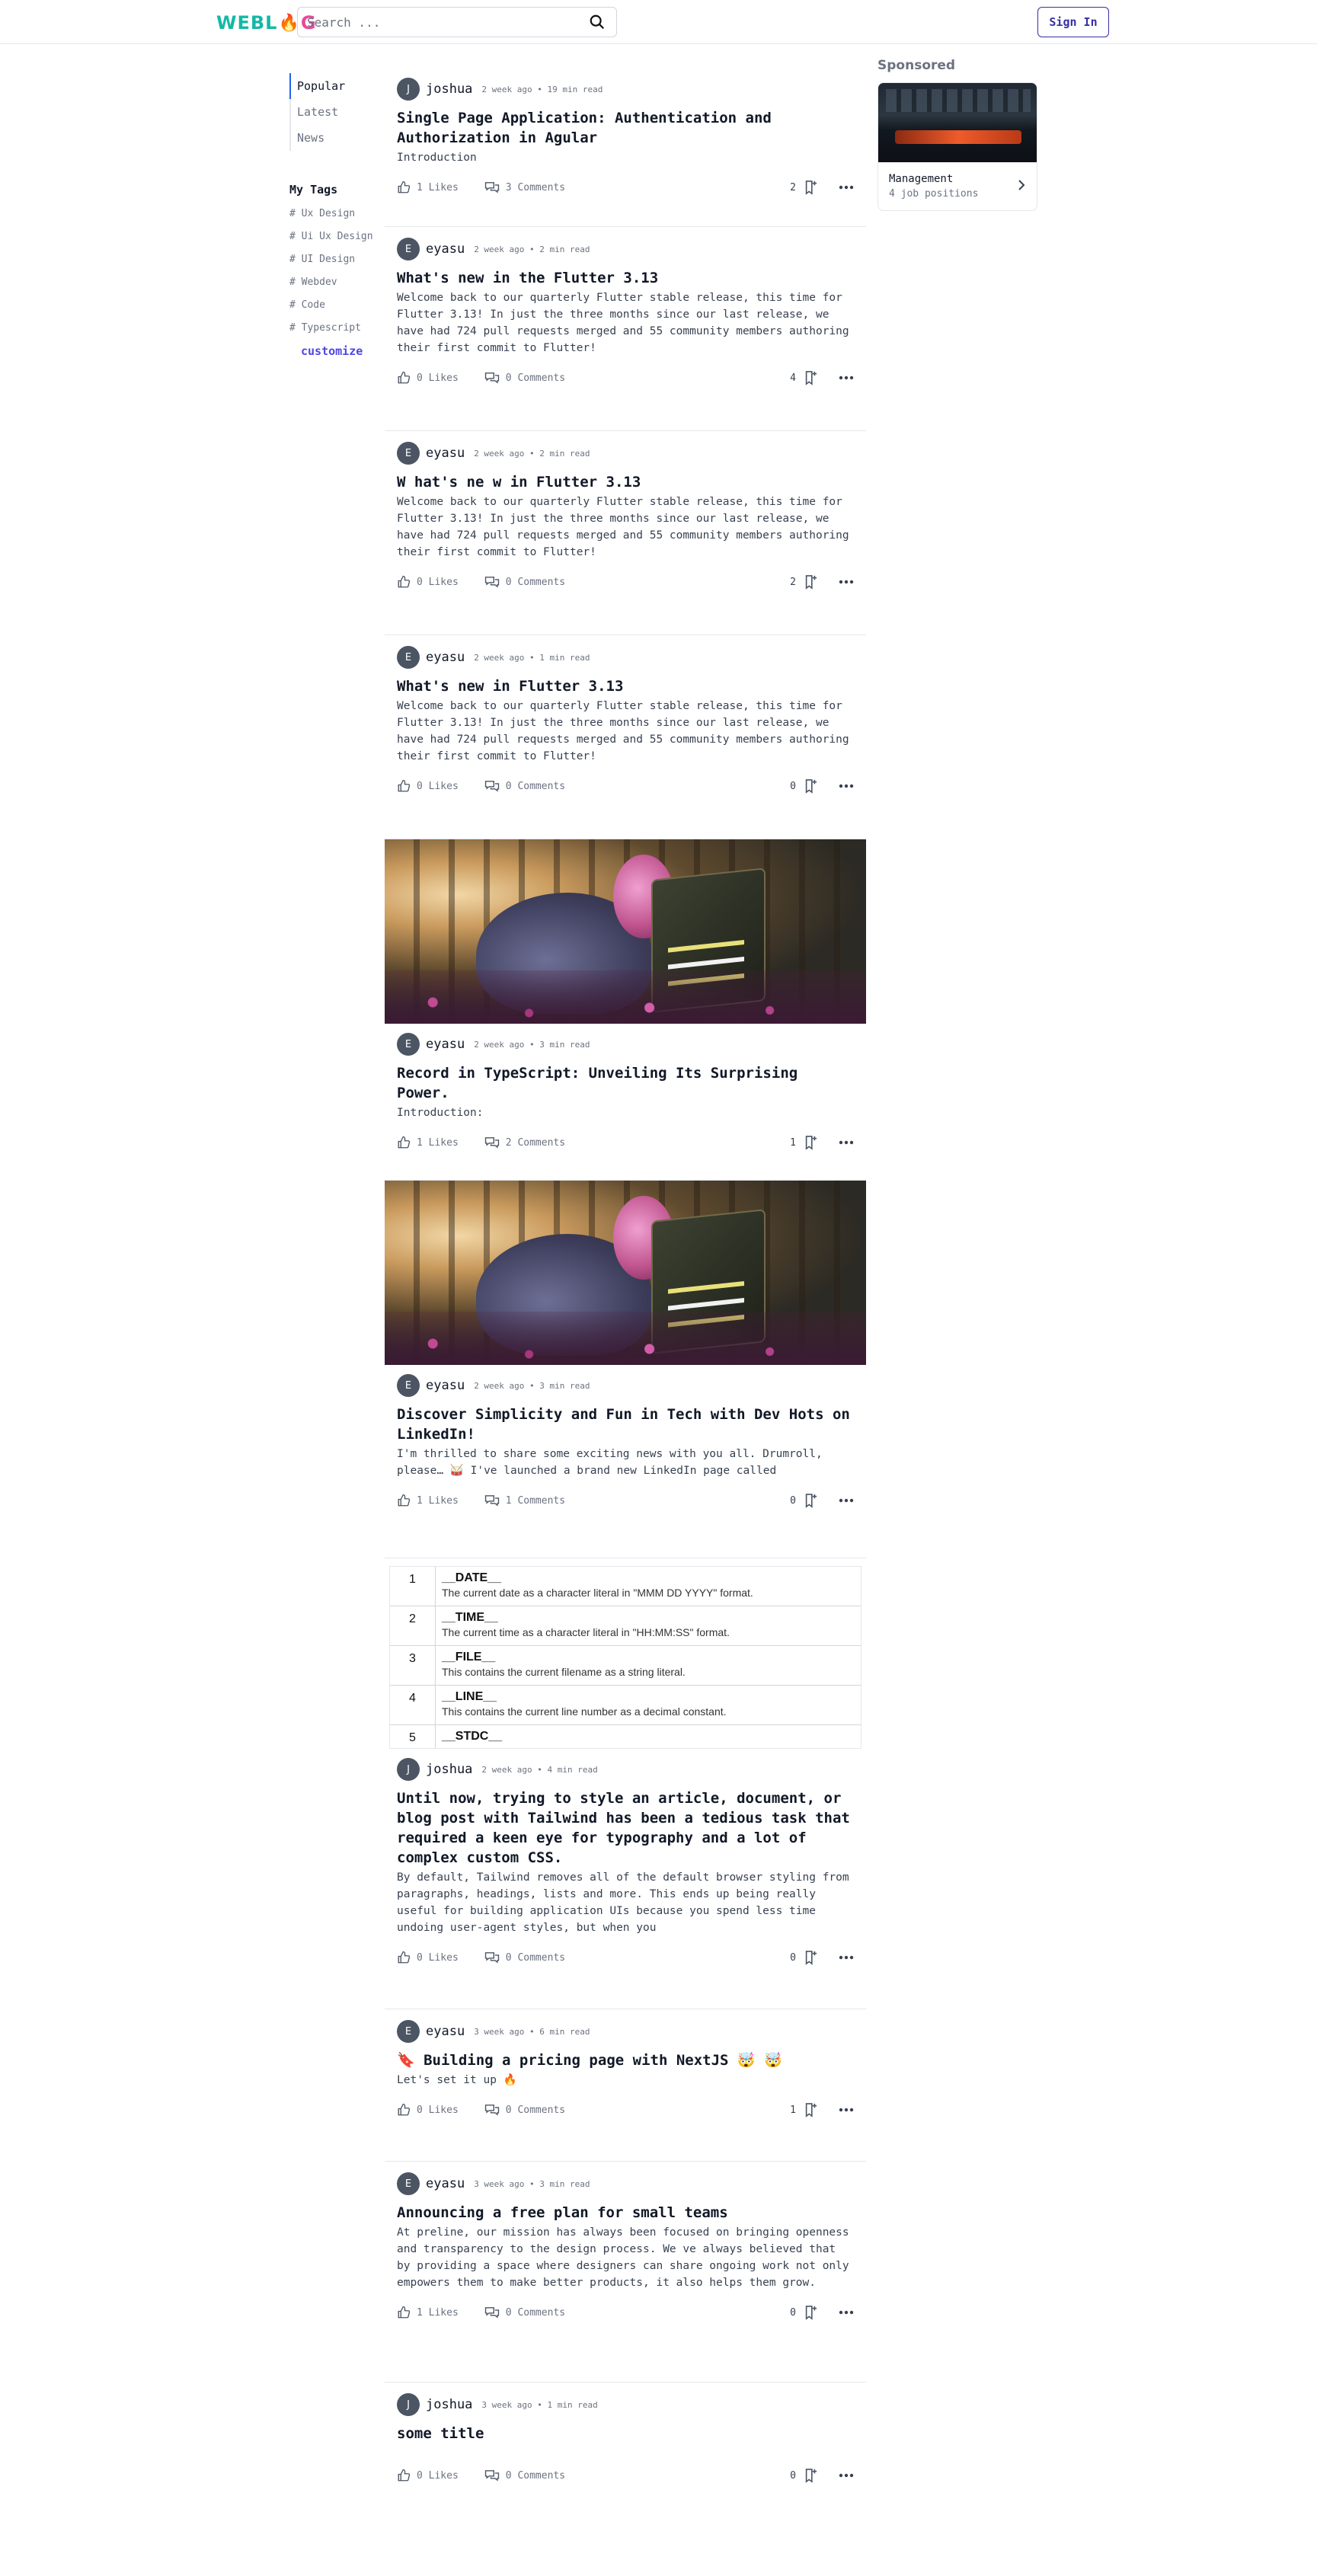 This screenshot has width=1317, height=2576. I want to click on comment-button: 2 Comments, so click(524, 1143).